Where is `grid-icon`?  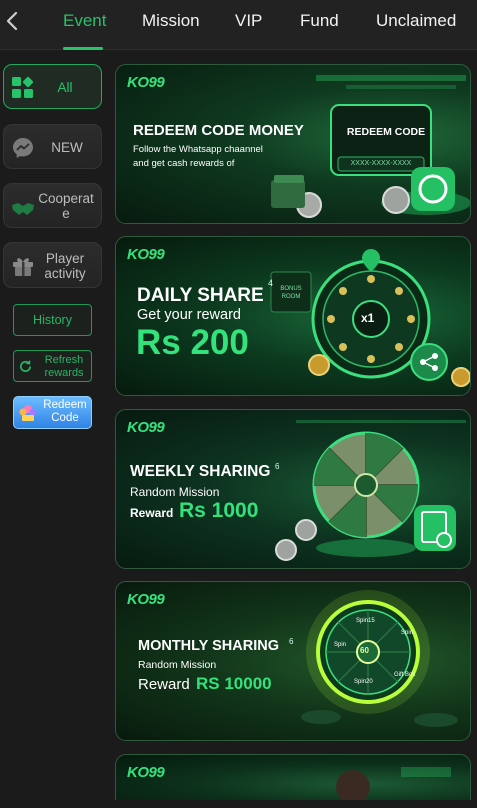
grid-icon is located at coordinates (23, 87).